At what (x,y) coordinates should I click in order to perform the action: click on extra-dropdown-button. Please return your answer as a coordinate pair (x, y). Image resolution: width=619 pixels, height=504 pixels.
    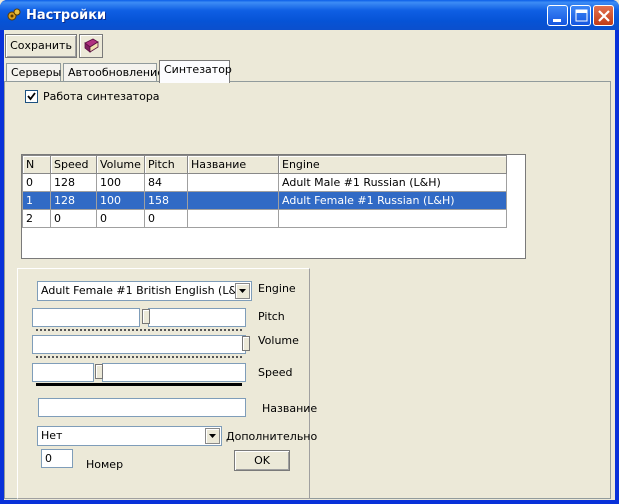
    Looking at the image, I should click on (212, 436).